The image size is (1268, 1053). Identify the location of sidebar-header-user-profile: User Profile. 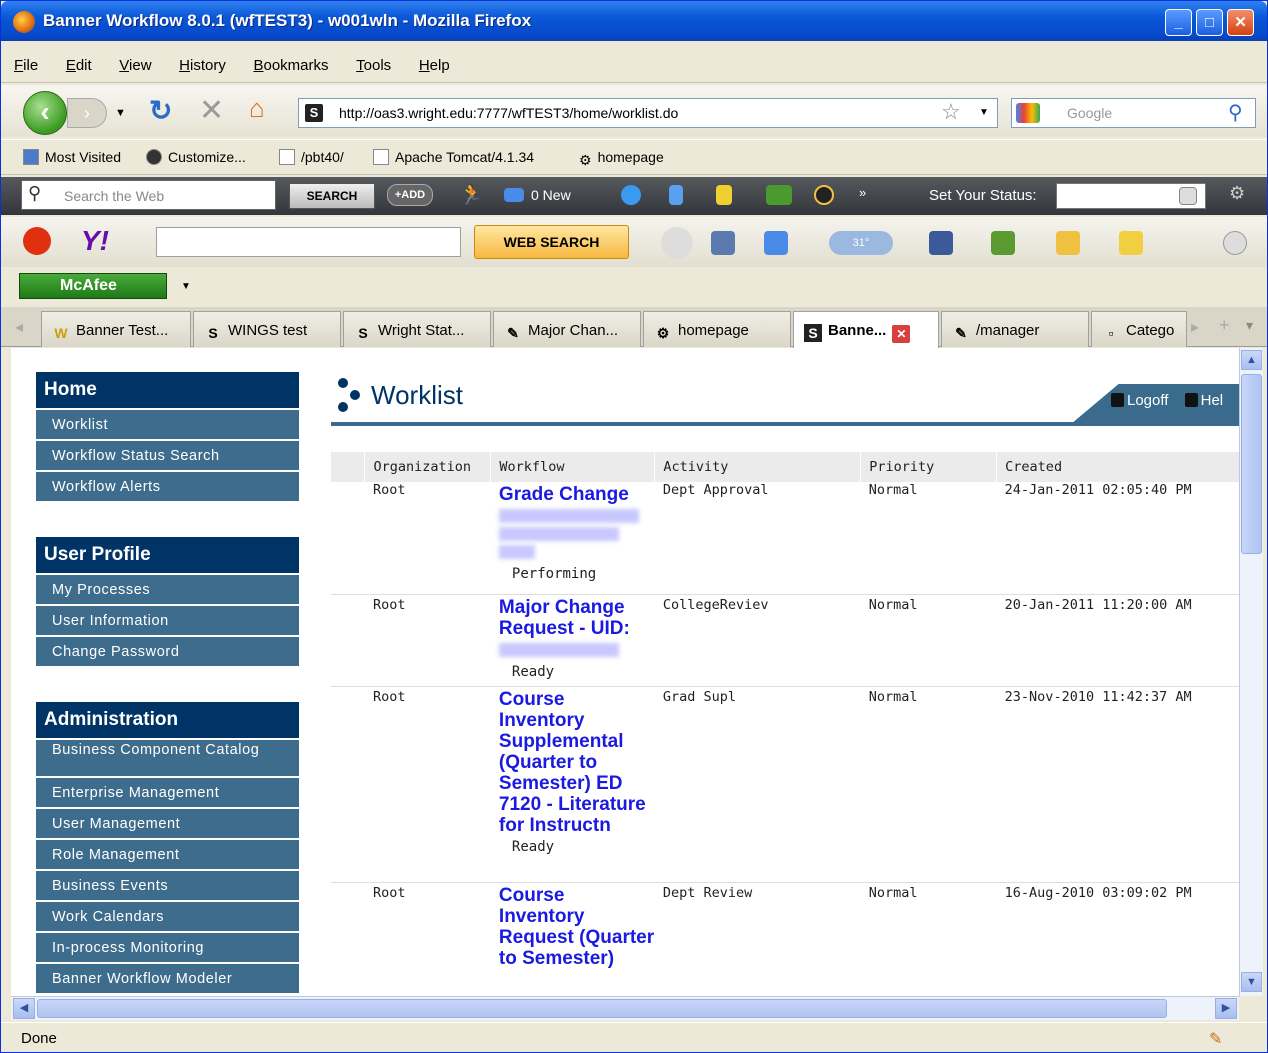
(167, 555).